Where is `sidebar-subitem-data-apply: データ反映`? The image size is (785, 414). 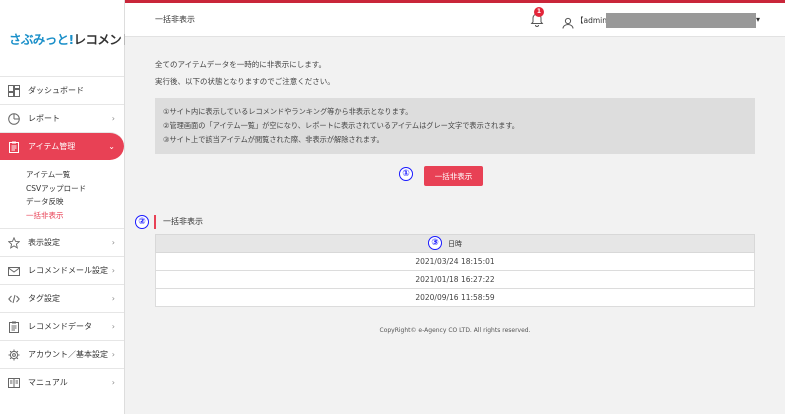 sidebar-subitem-data-apply: データ反映 is located at coordinates (75, 202).